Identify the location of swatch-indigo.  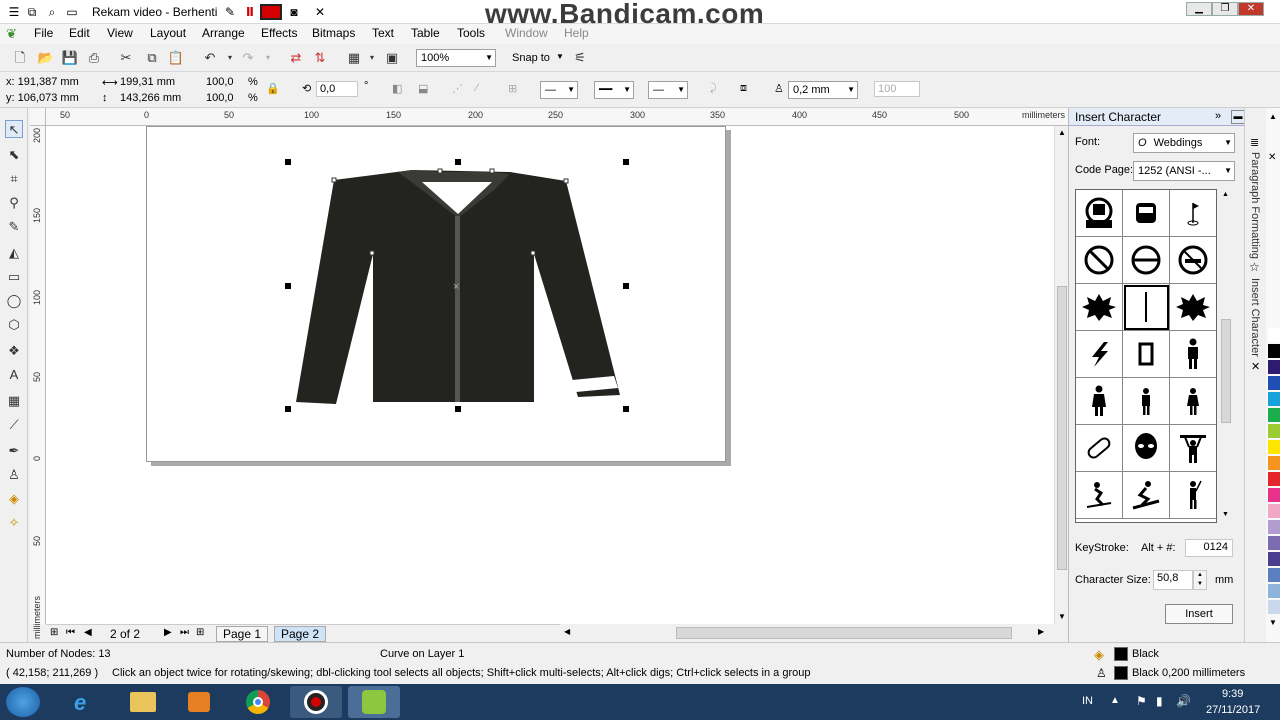
(1274, 559).